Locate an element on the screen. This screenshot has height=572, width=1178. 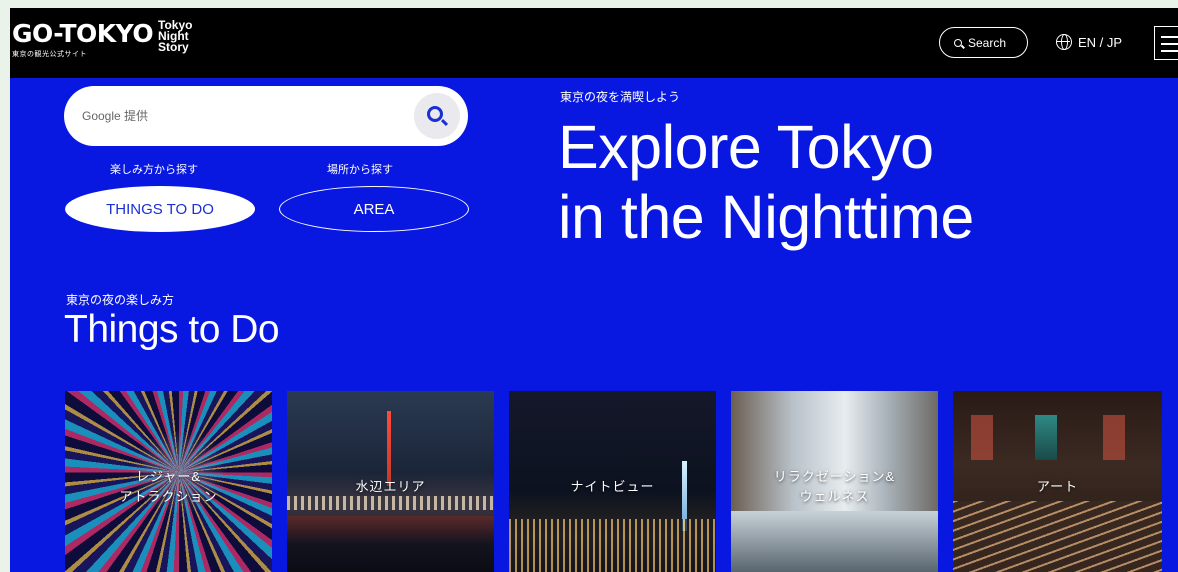
category-card-night-view: ナイトビュー is located at coordinates (612, 481).